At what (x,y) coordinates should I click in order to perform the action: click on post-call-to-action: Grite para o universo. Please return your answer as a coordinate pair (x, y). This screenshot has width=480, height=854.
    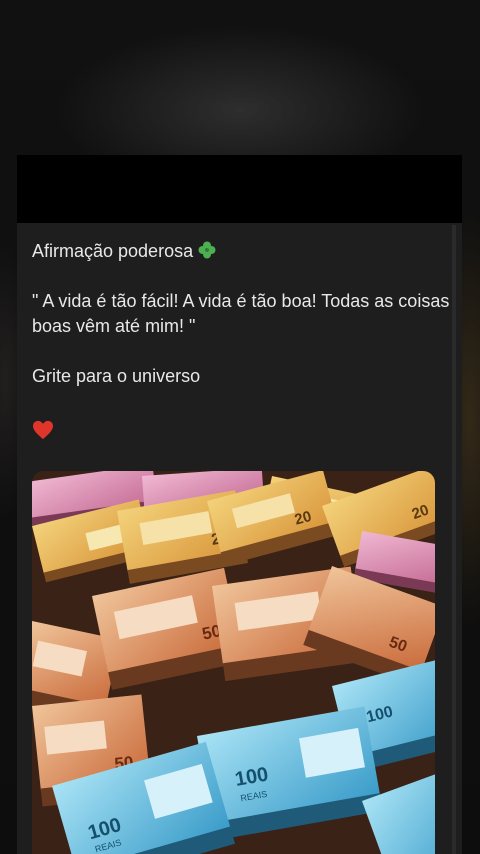
    Looking at the image, I should click on (116, 376).